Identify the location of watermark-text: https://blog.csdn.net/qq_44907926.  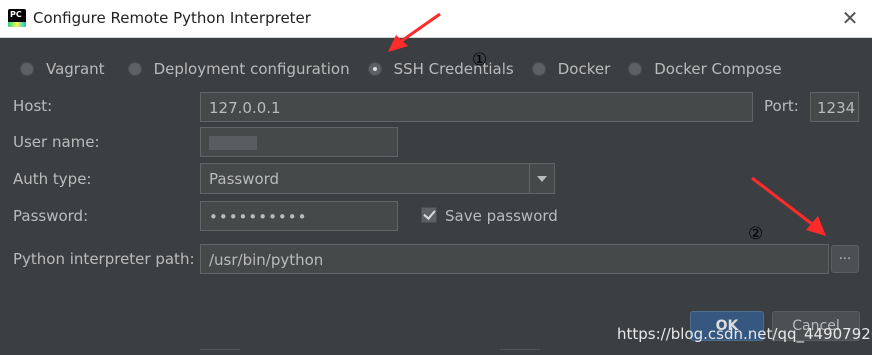
(744, 334).